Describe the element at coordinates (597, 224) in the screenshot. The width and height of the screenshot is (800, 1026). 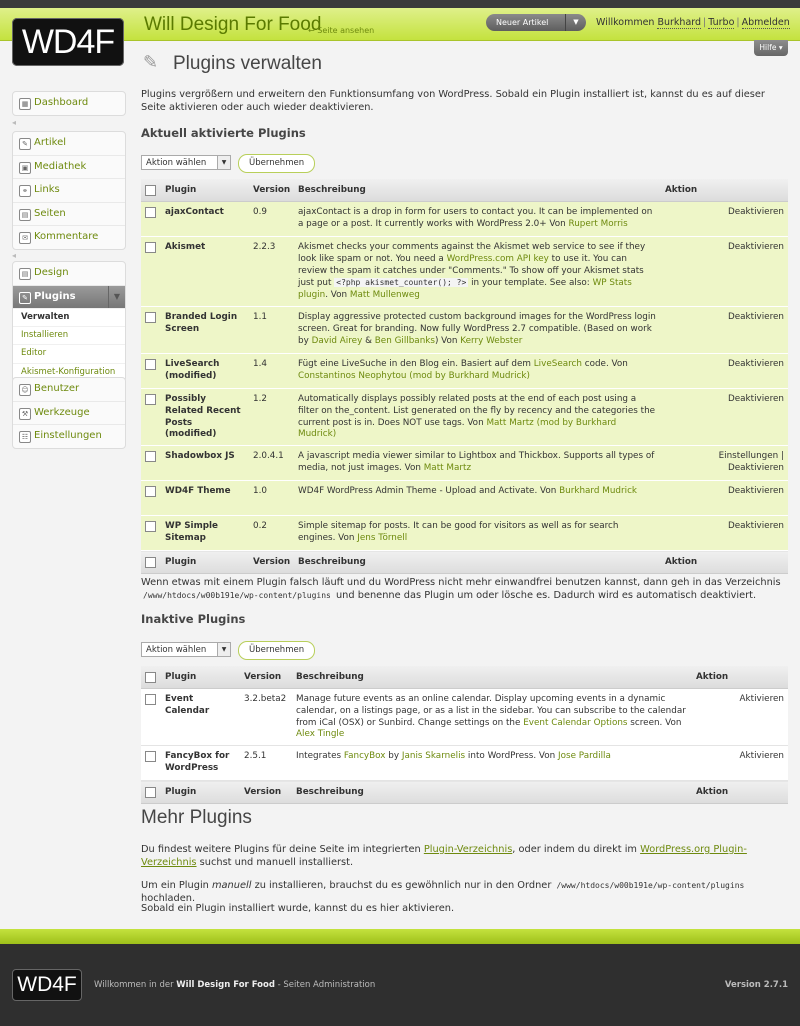
I see `author-link: Rupert Morris` at that location.